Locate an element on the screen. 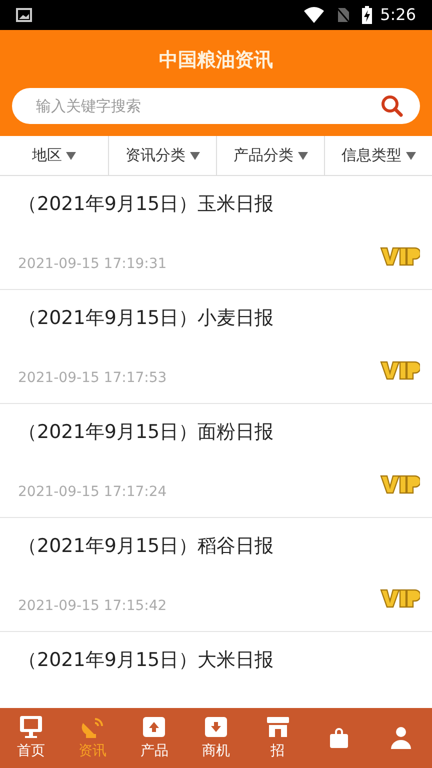 The height and width of the screenshot is (768, 432). upload-box-icon is located at coordinates (154, 726).